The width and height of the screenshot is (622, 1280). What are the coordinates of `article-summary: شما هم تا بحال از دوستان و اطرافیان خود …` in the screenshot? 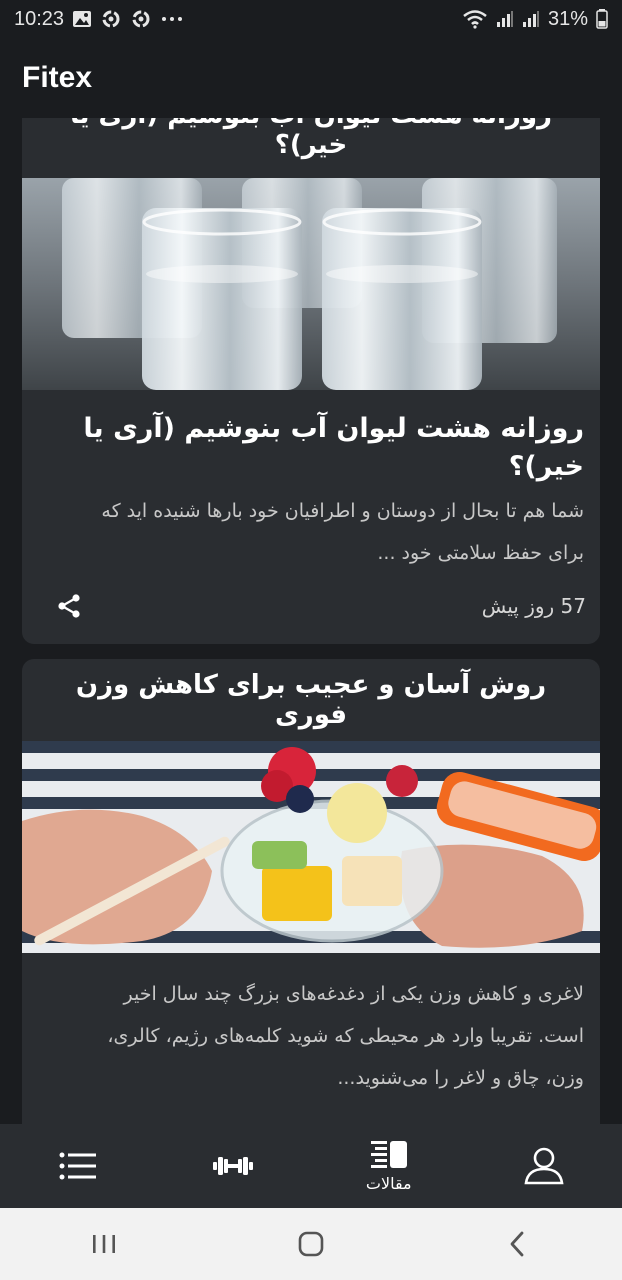 It's located at (311, 532).